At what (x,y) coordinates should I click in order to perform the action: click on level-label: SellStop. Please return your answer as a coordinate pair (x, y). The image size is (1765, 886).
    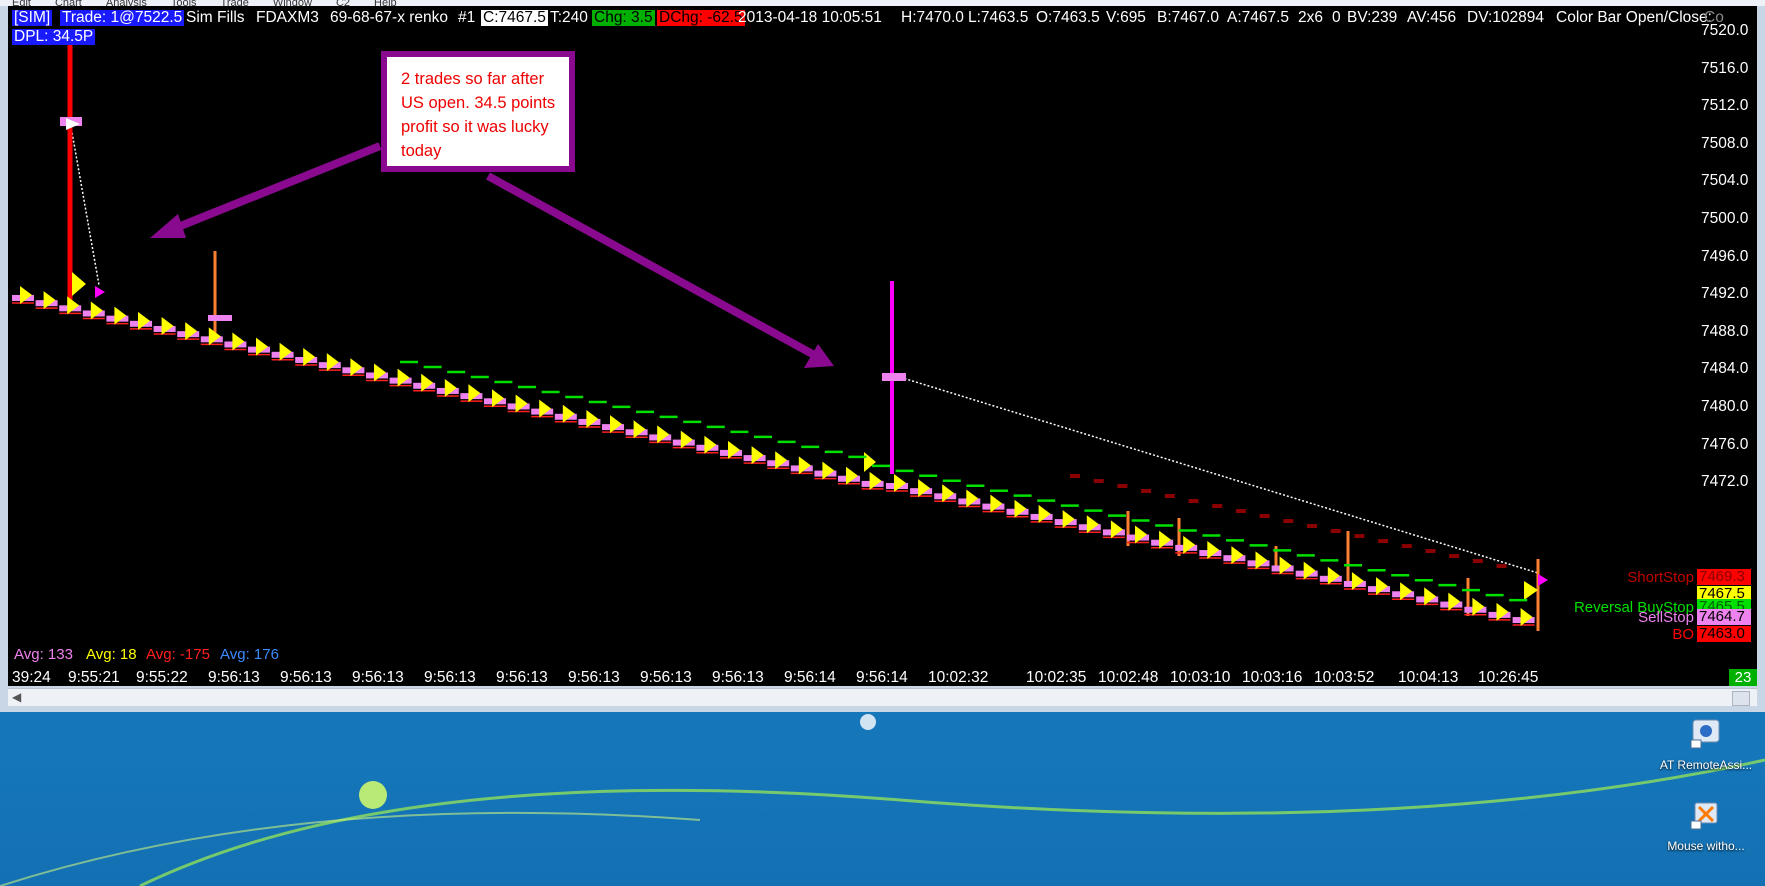
    Looking at the image, I should click on (1666, 617).